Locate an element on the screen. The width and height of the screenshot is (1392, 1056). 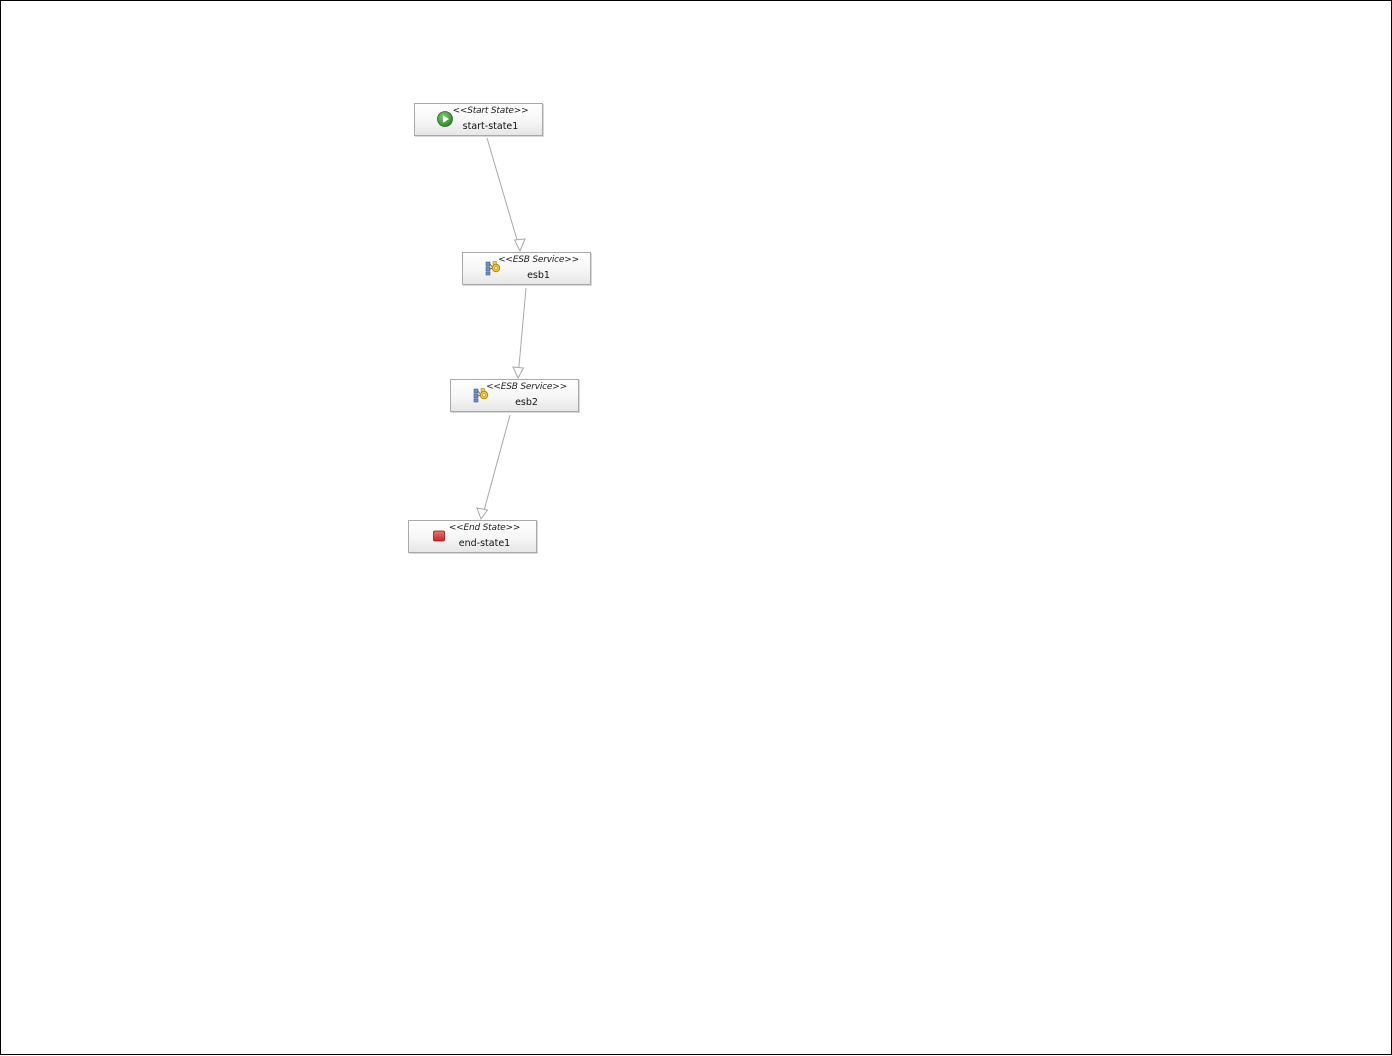
transition-esb1-to-esb2 is located at coordinates (522, 332).